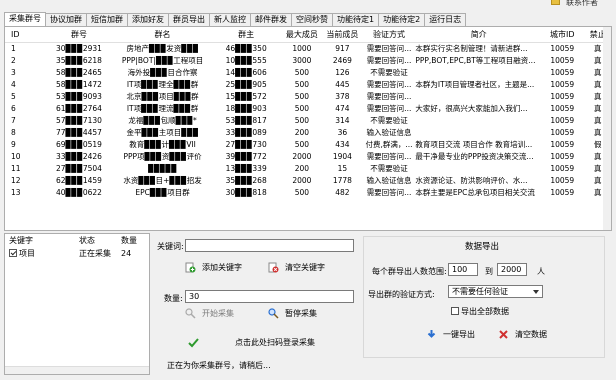 Image resolution: width=616 pixels, height=380 pixels. Describe the element at coordinates (251, 342) in the screenshot. I see `scan-login-button: 点击此处扫码登录采集` at that location.